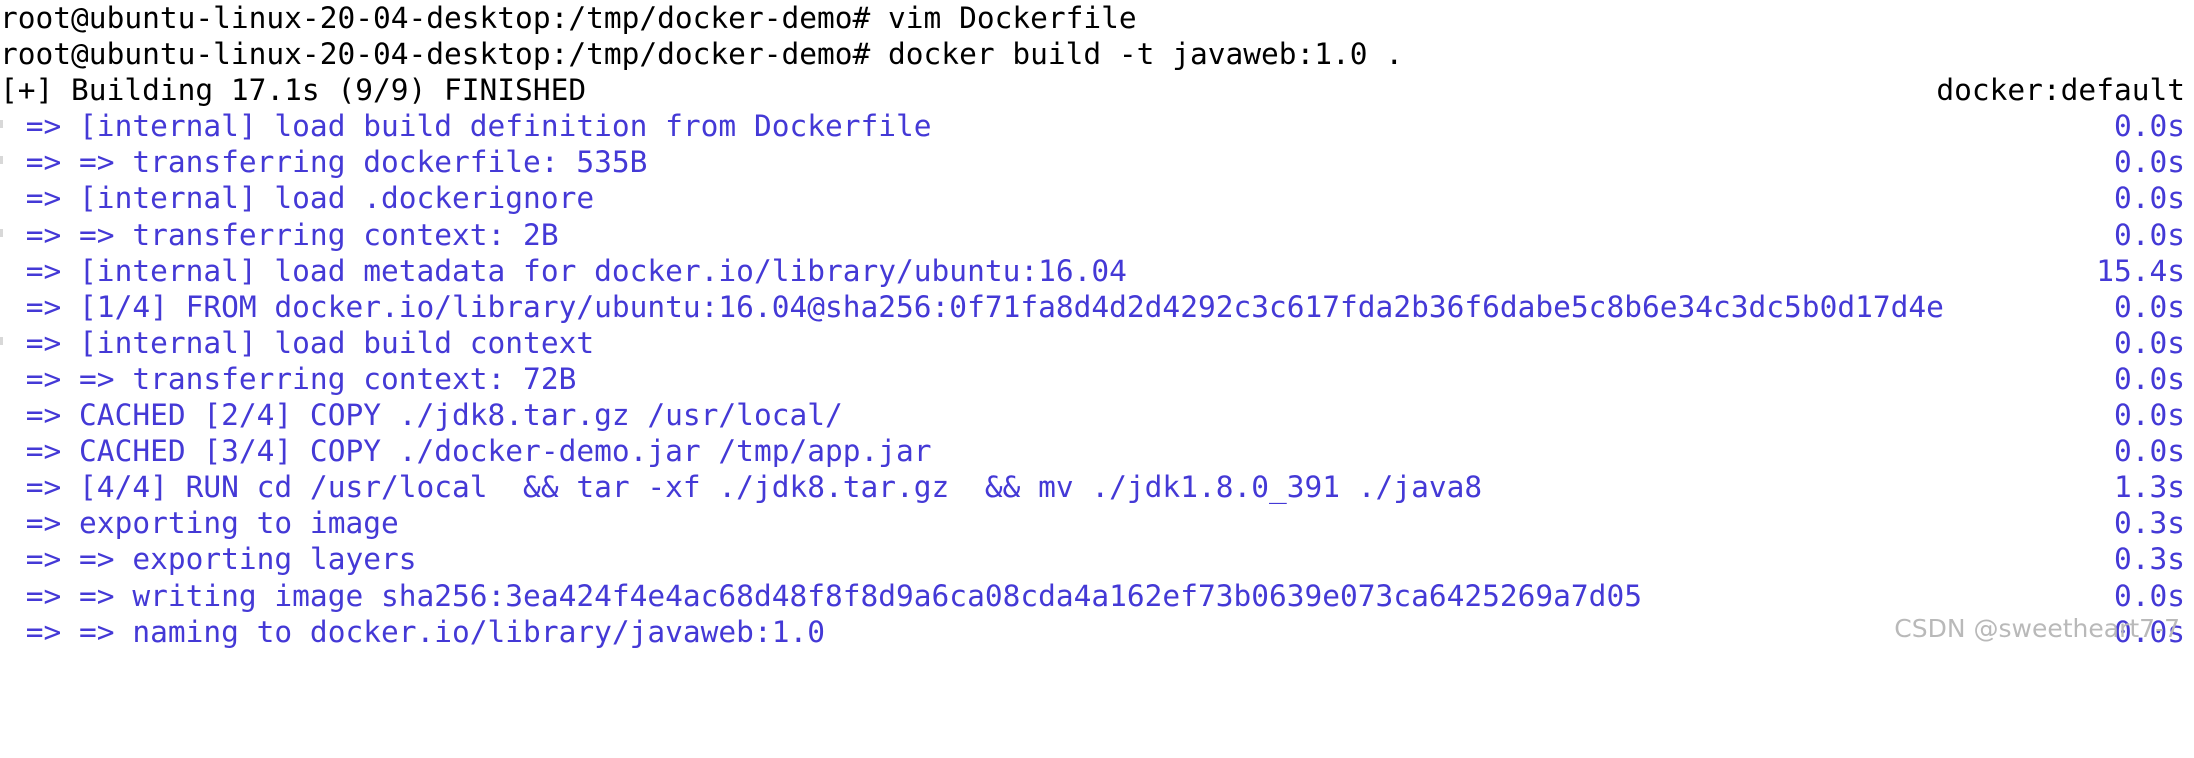  Describe the element at coordinates (283, 234) in the screenshot. I see `build-step-text: => => transferring context: 2B` at that location.